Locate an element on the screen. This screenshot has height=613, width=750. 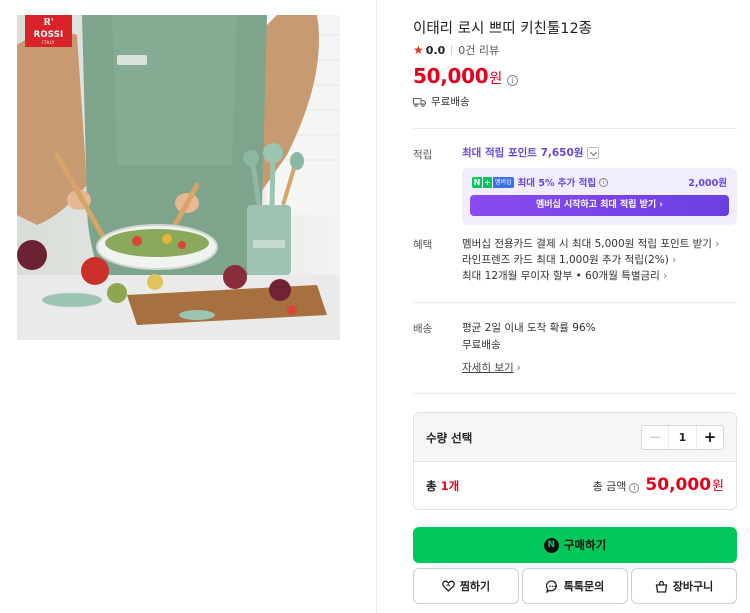
total-amount: 총 금액 i 50,000 원 is located at coordinates (658, 485).